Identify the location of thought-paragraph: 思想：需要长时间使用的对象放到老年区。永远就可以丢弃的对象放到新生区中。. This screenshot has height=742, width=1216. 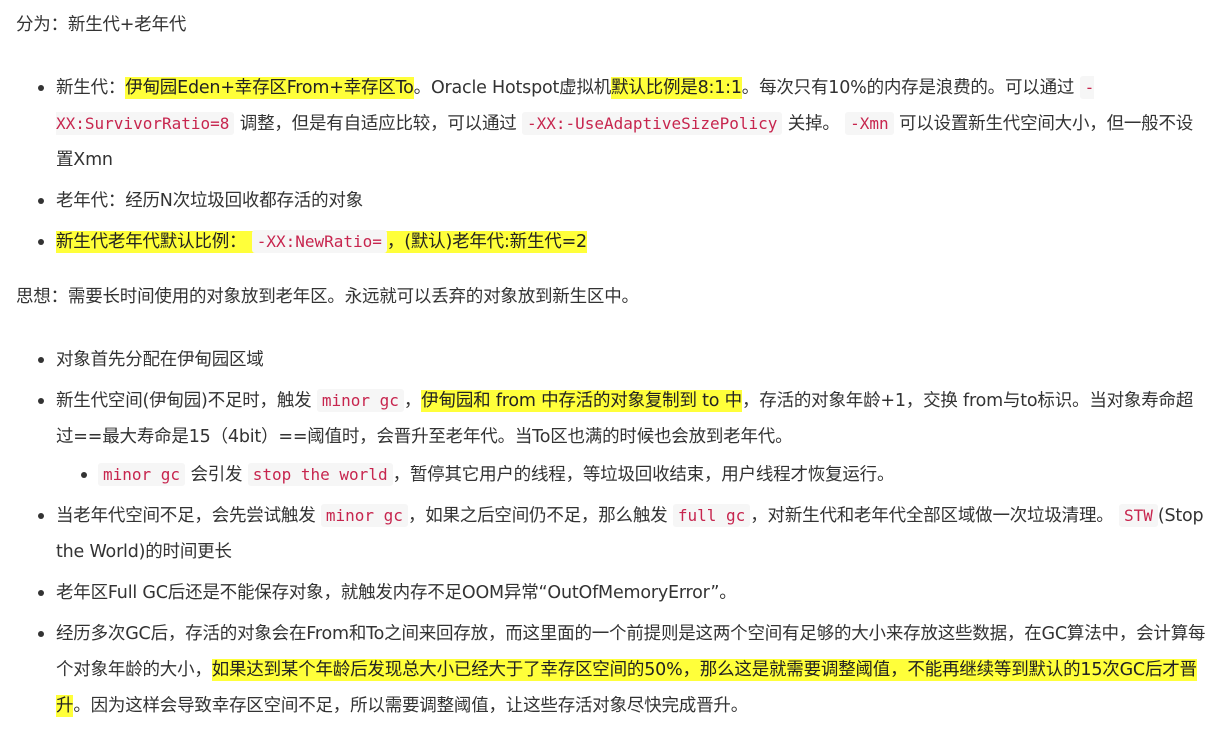
(327, 297).